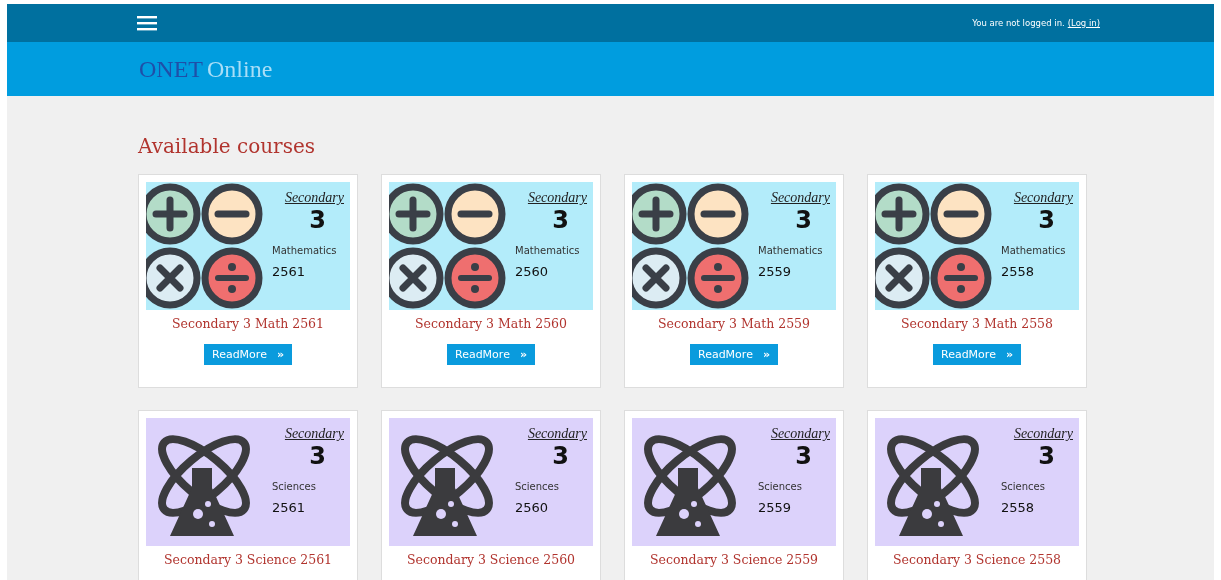 The width and height of the screenshot is (1221, 580). I want to click on menu-icon, so click(147, 23).